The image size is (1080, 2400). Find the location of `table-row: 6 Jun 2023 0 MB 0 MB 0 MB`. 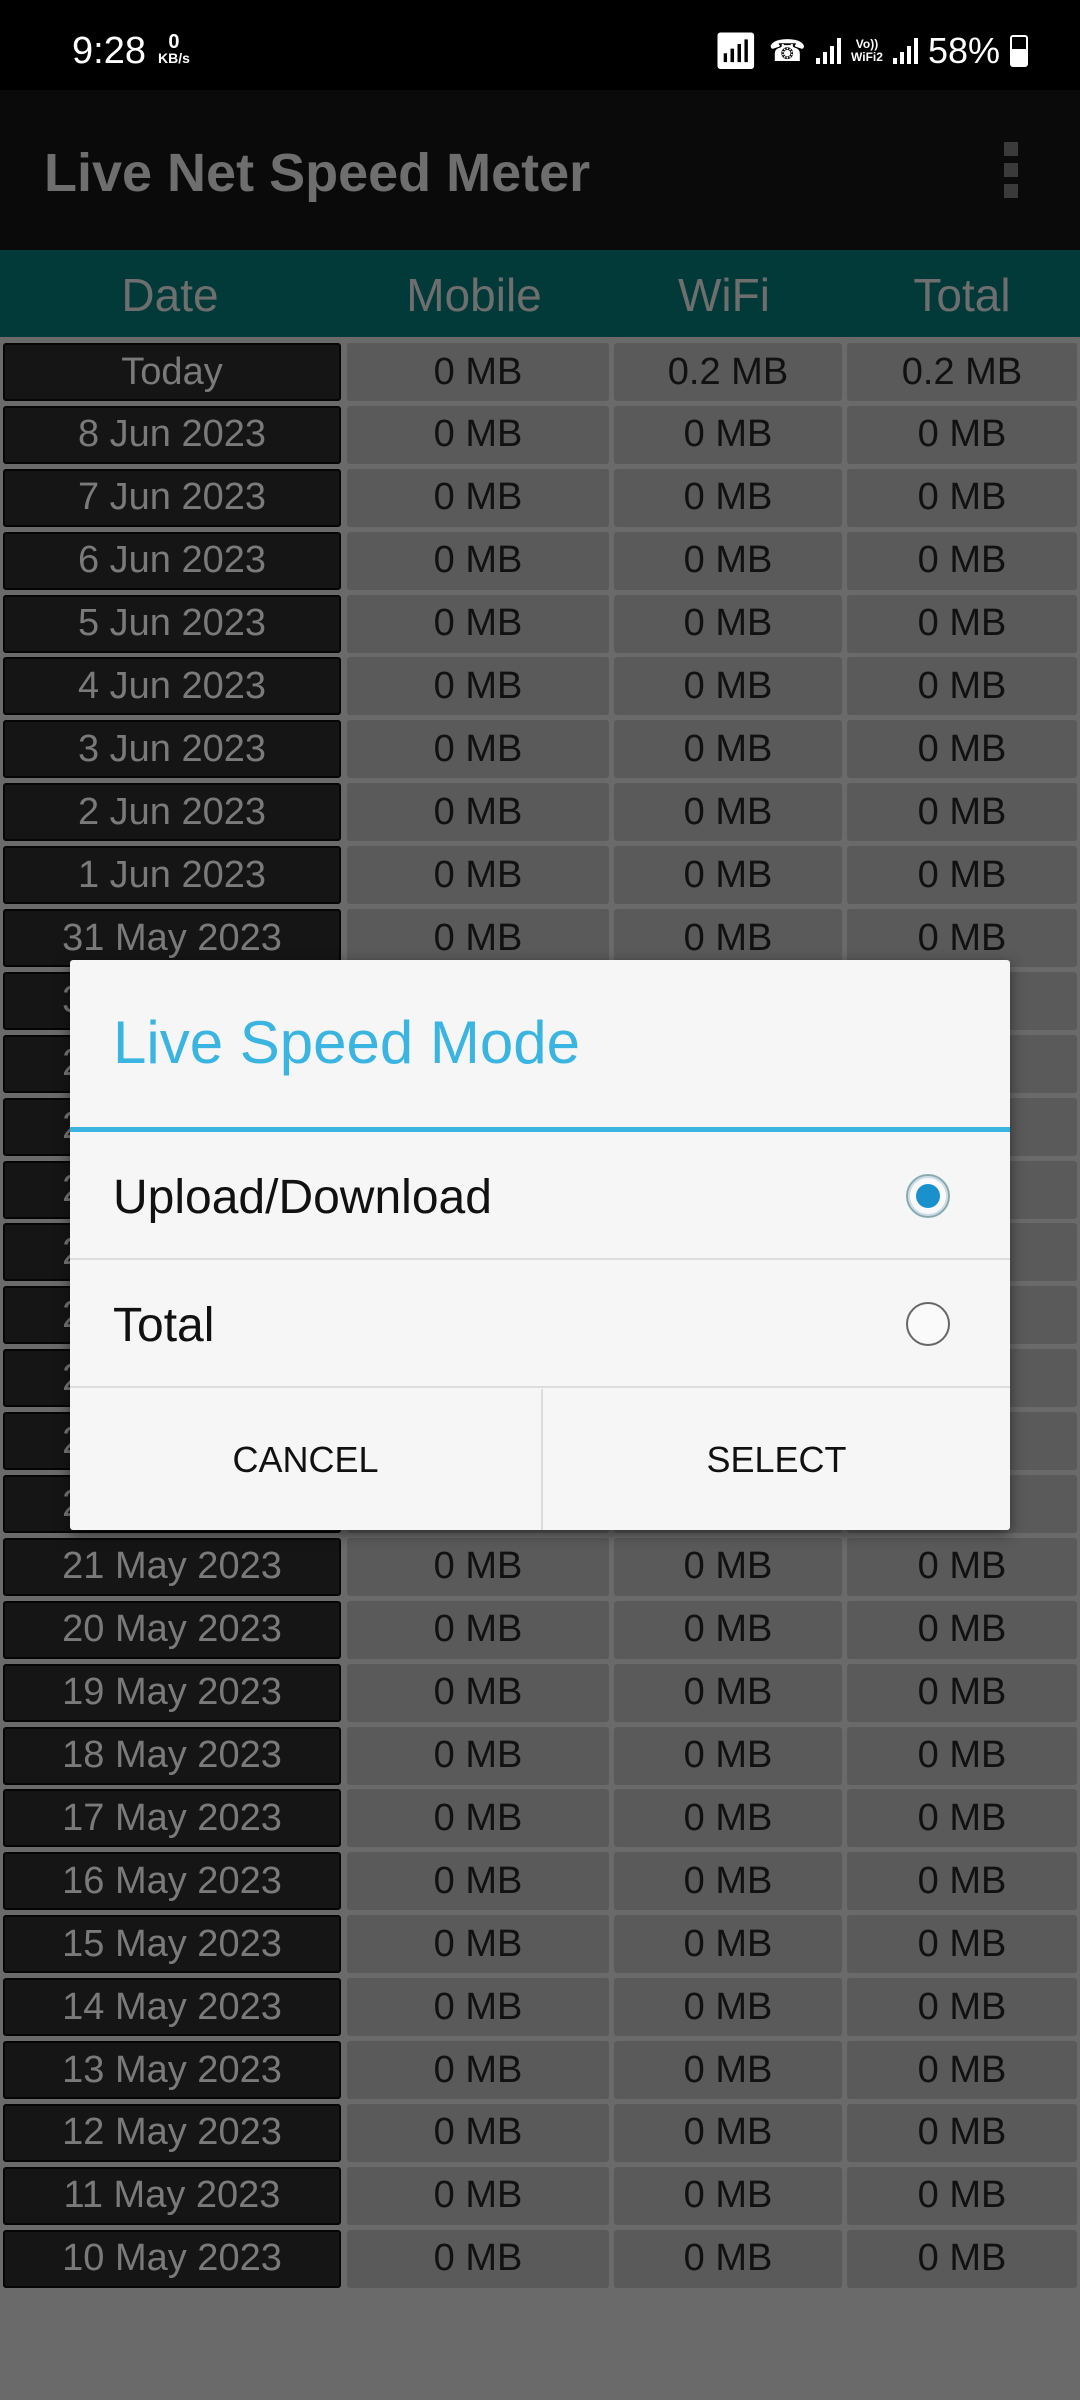

table-row: 6 Jun 2023 0 MB 0 MB 0 MB is located at coordinates (540, 561).